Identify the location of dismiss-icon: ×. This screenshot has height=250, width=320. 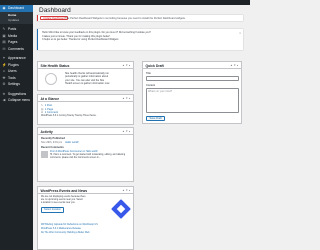
(240, 33).